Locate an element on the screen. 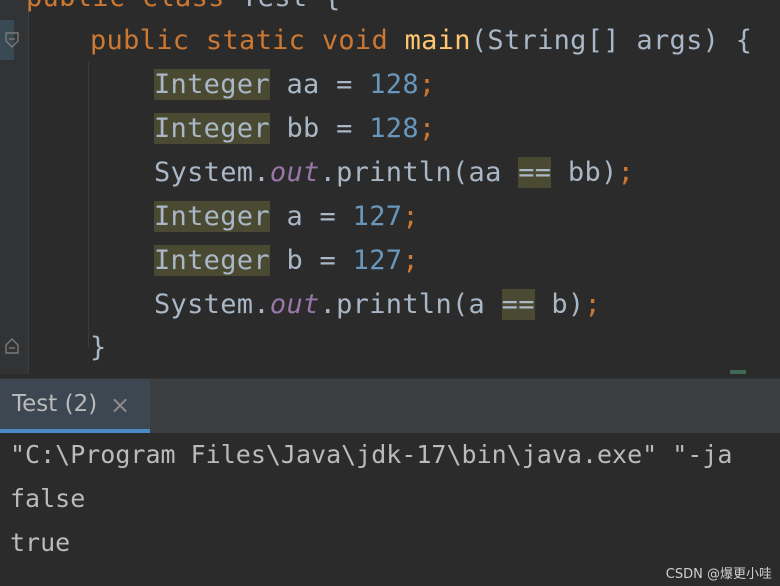 The width and height of the screenshot is (780, 586). fold-close-icon is located at coordinates (12, 346).